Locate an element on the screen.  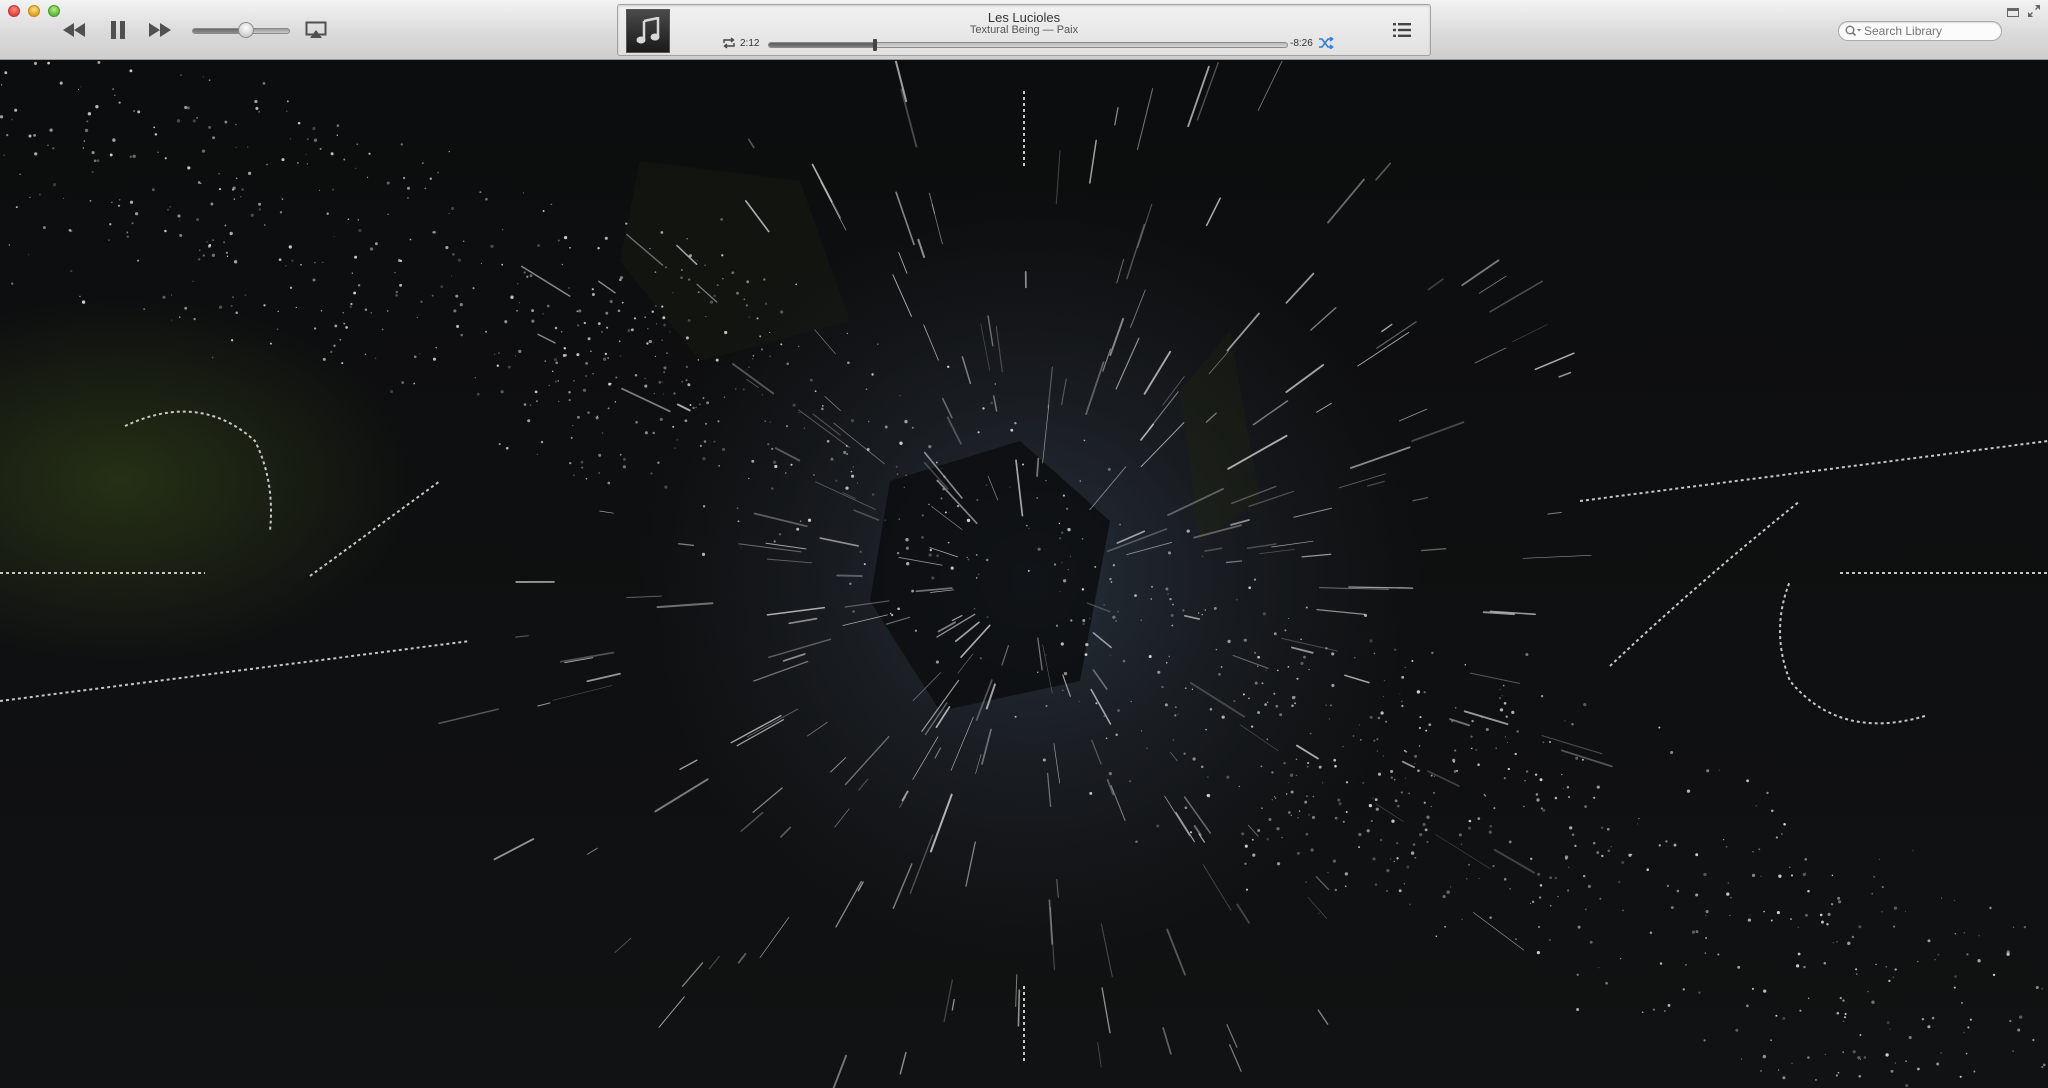
search-box is located at coordinates (1920, 31).